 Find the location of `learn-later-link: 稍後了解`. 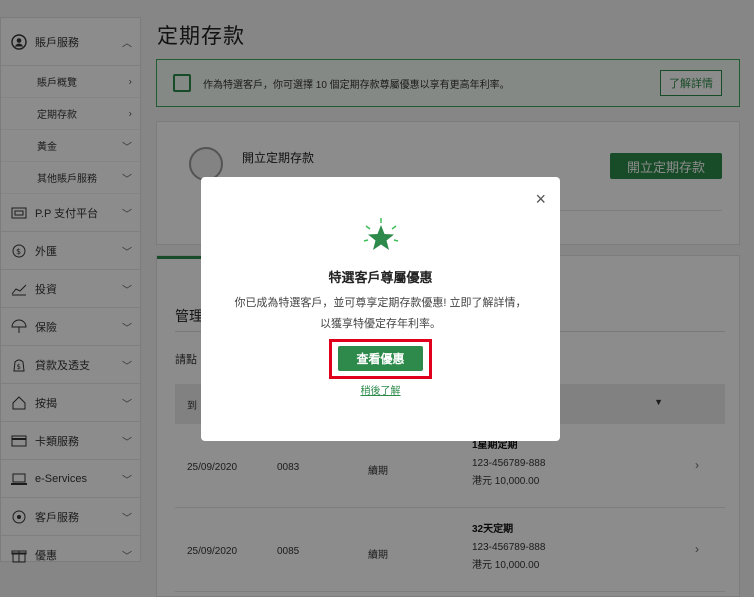

learn-later-link: 稍後了解 is located at coordinates (380, 389).